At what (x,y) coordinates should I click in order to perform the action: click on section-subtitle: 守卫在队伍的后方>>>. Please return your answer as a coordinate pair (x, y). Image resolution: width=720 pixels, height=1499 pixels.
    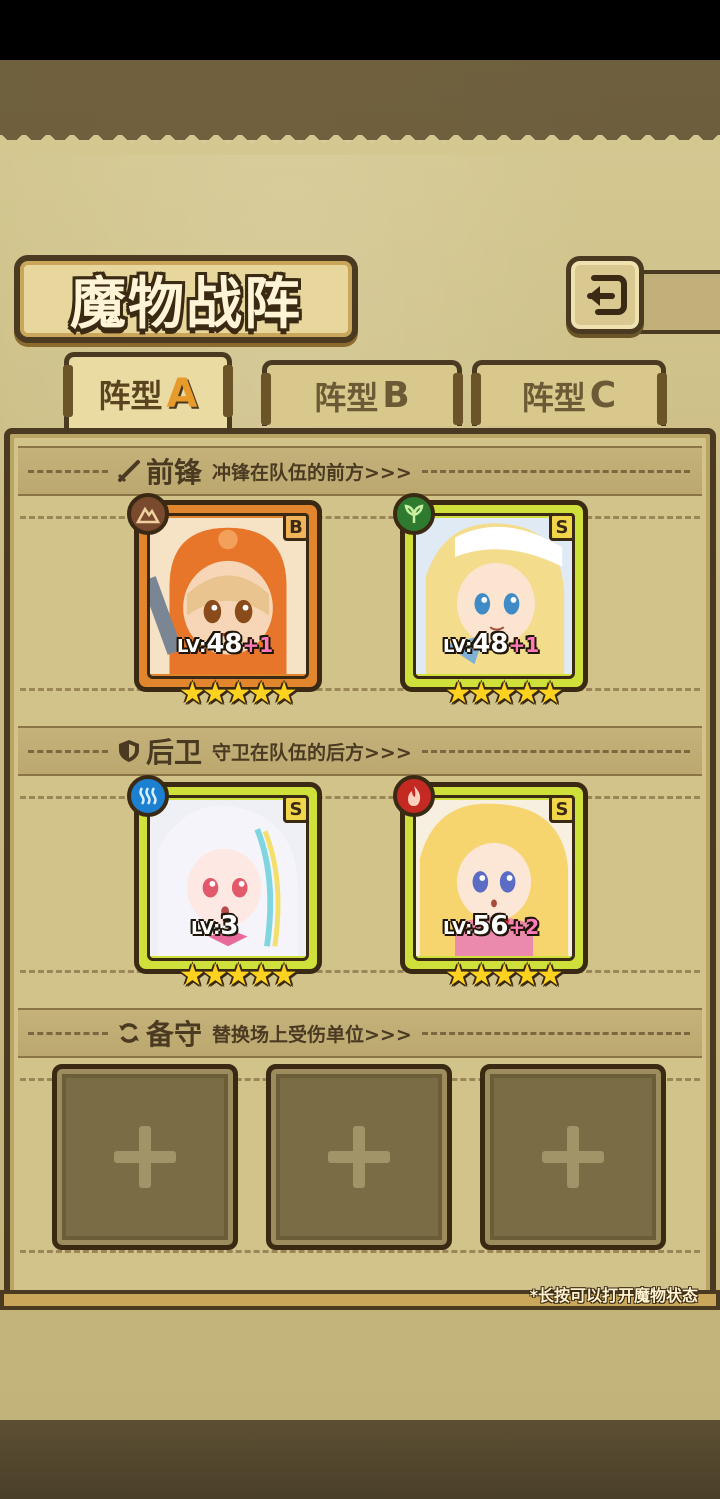
    Looking at the image, I should click on (312, 752).